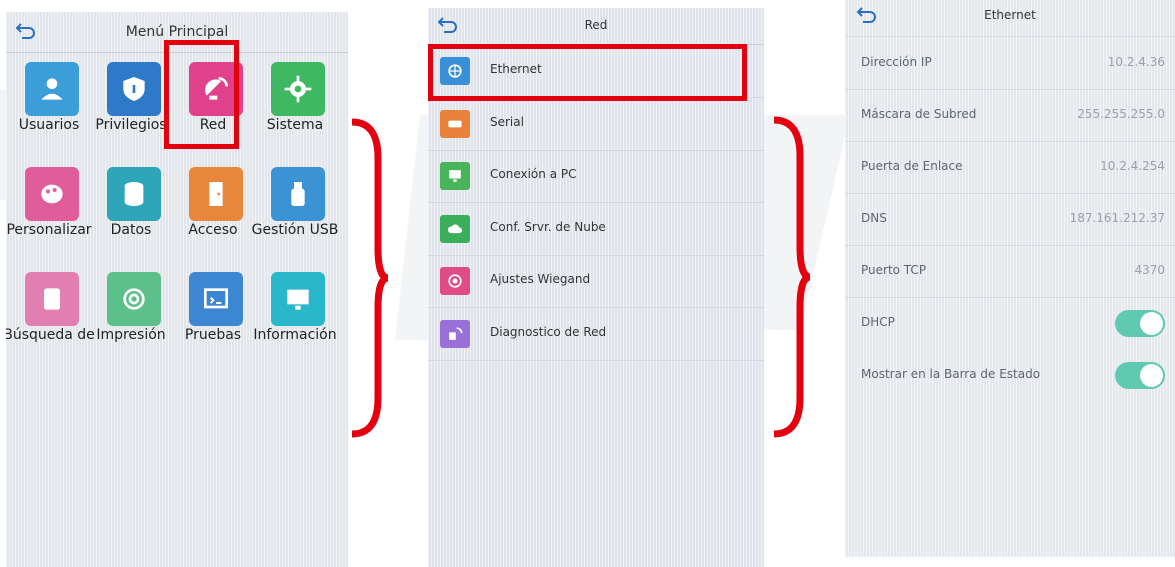  I want to click on menu-tile-gestión-usb: Gestión USB, so click(295, 217).